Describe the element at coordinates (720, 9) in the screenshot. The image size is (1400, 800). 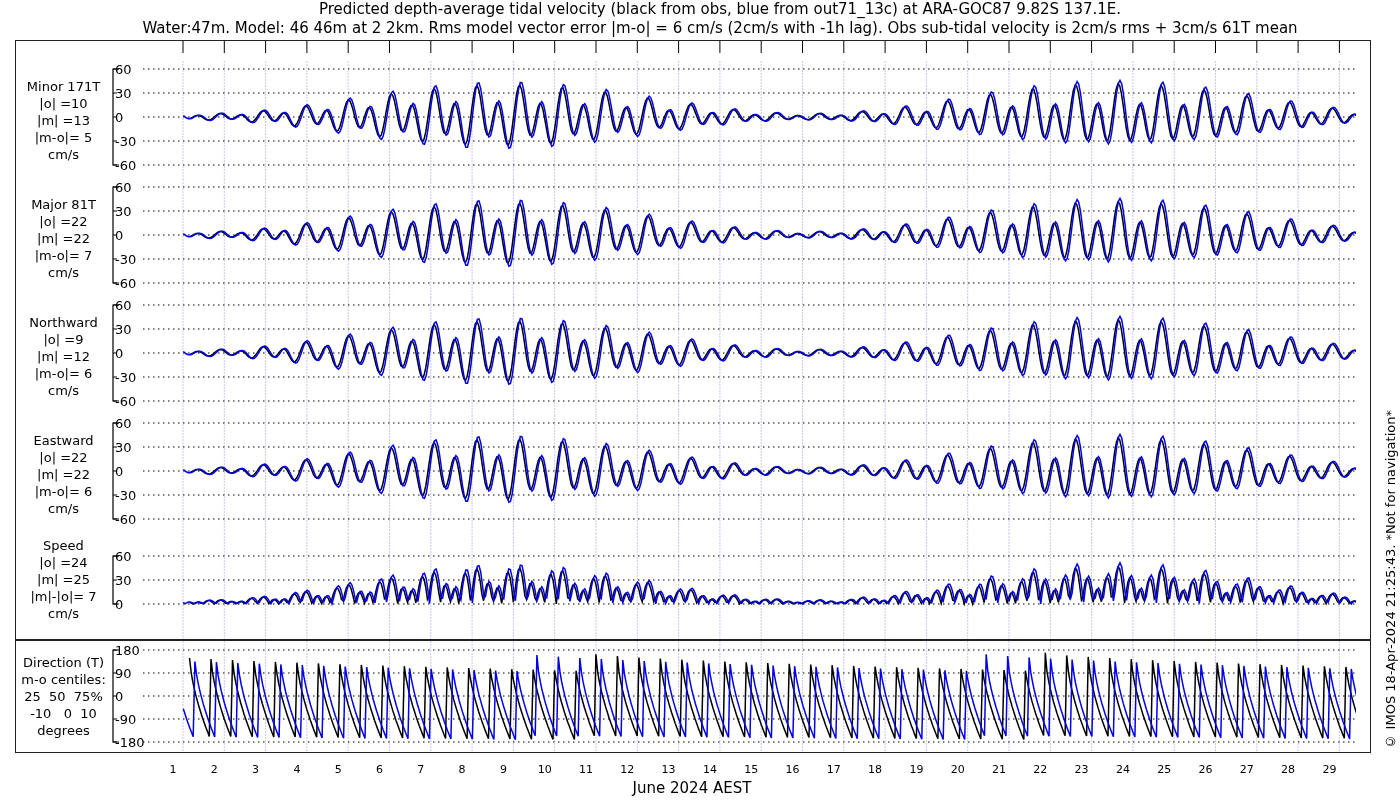
I see `chart-title: Predicted depth-average tidal velocity (black from obs, blue from out71_13c) at ARA-GOC87 9.82S 137.1E.` at that location.